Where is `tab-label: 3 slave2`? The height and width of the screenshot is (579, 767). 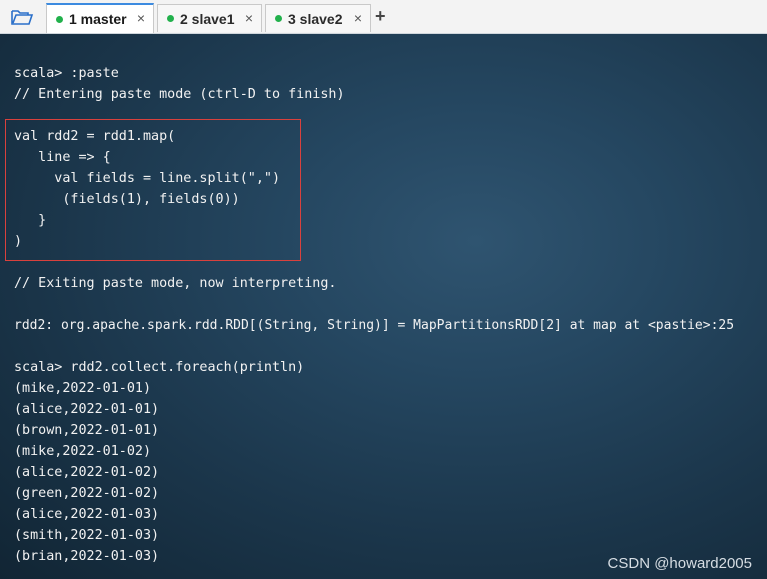 tab-label: 3 slave2 is located at coordinates (315, 18).